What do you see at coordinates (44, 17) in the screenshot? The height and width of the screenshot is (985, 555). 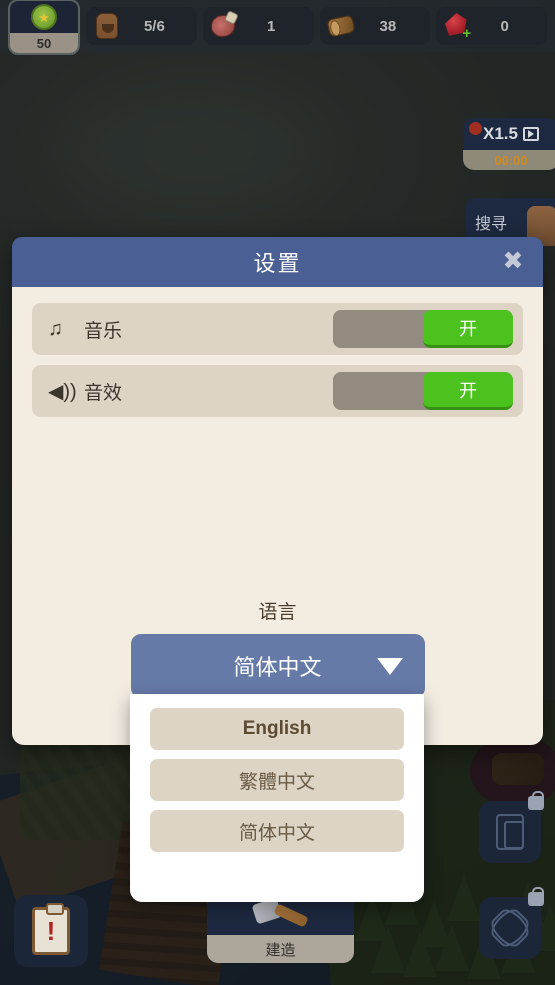 I see `star-medal-icon: ★` at bounding box center [44, 17].